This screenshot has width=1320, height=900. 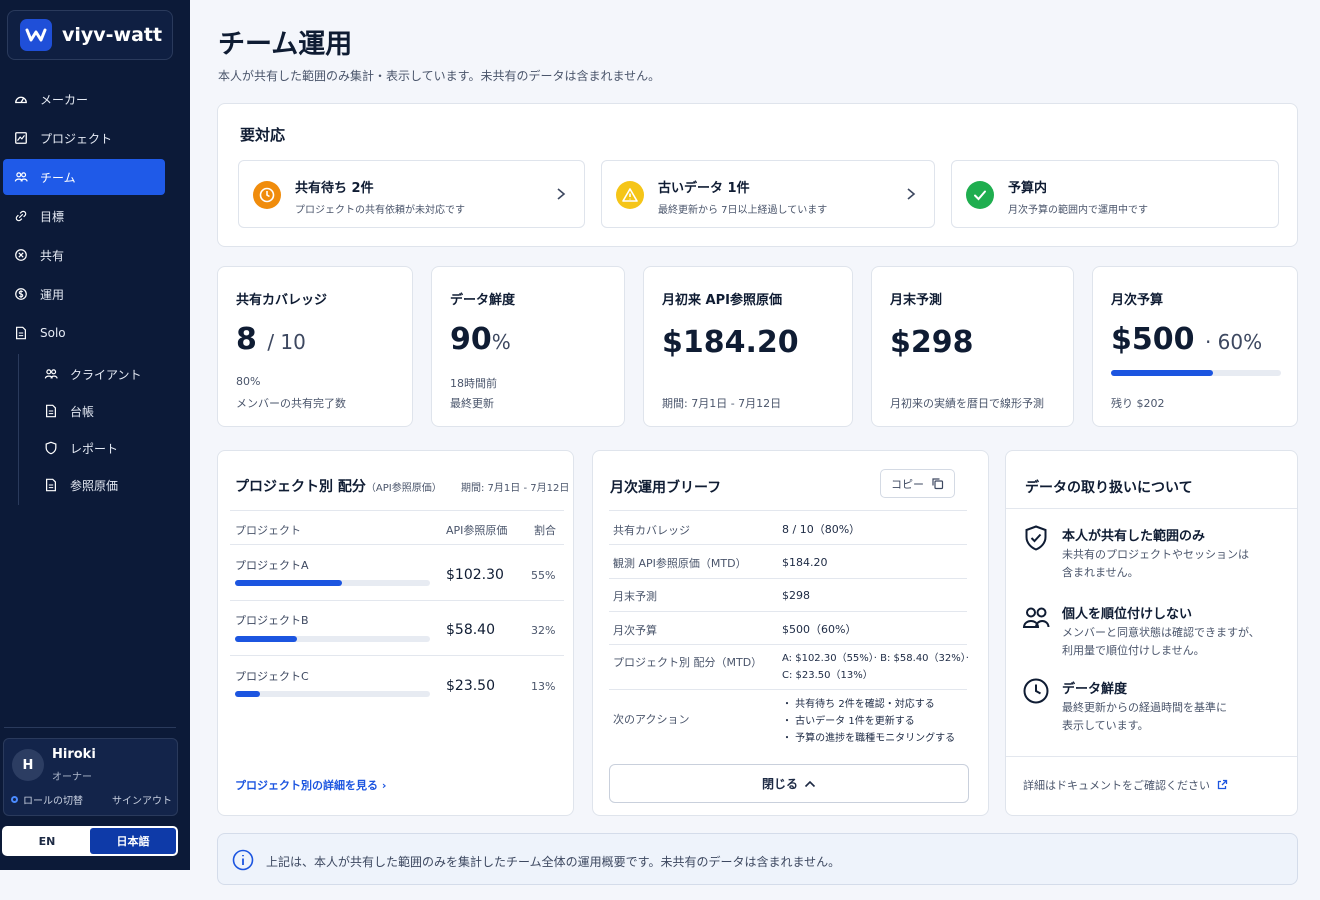 I want to click on policy-item-desc: 含まれません。, so click(x=1100, y=572).